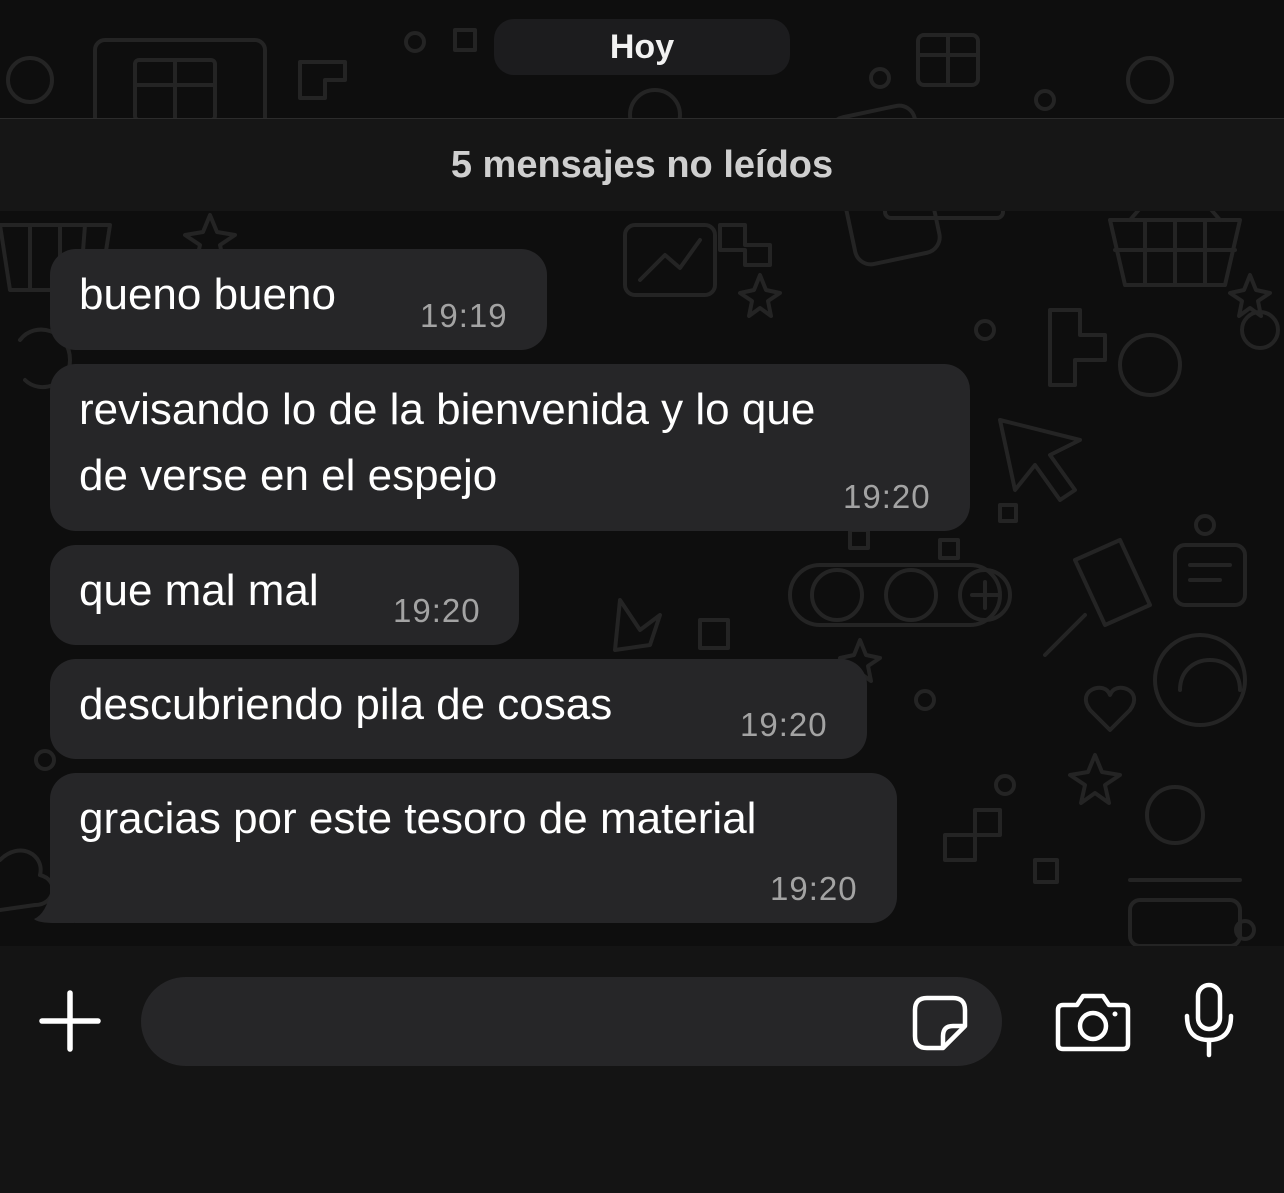 The image size is (1284, 1193). What do you see at coordinates (346, 704) in the screenshot?
I see `message-text: descubriendo pila de cosas` at bounding box center [346, 704].